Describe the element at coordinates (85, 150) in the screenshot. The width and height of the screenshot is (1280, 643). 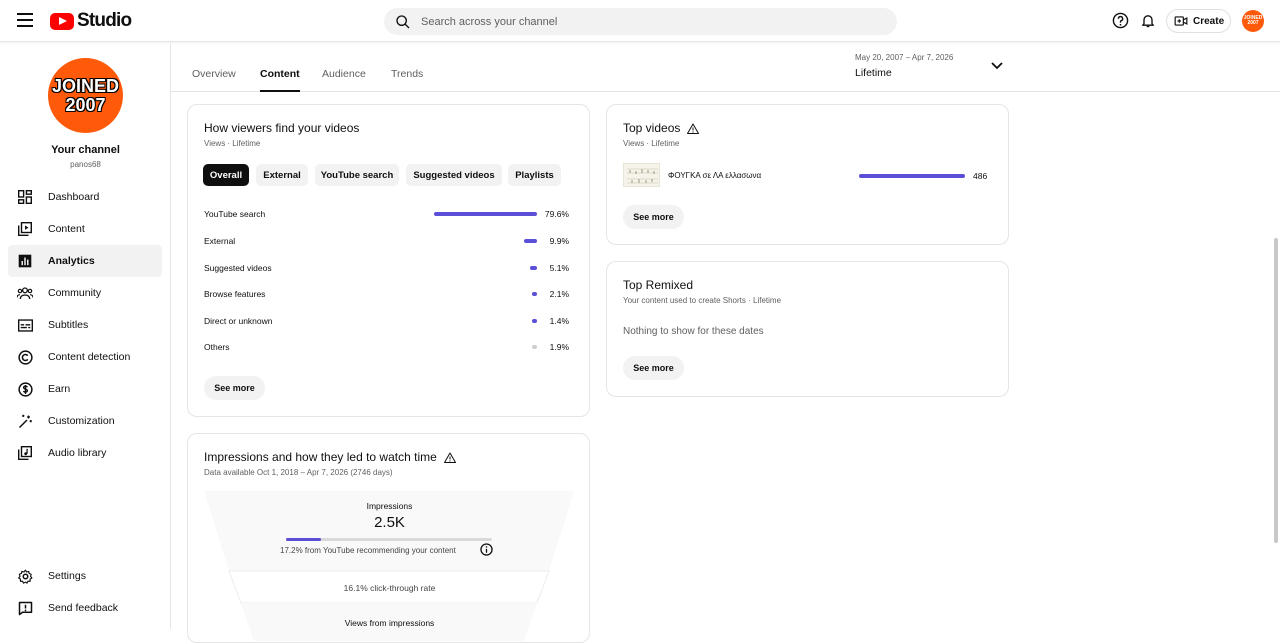
I see `channel-name: Your channel` at that location.